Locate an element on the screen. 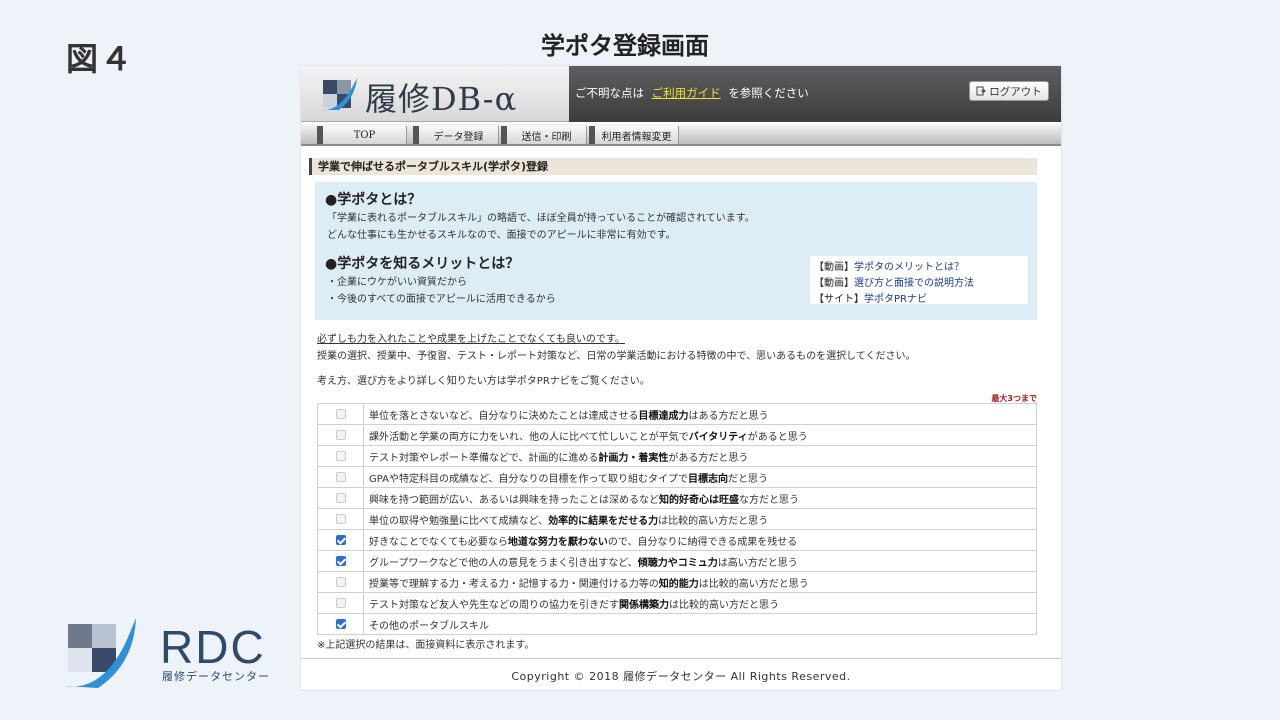  resource-link-merit: 【動画】学ポタのメリットとは？ is located at coordinates (889, 265).